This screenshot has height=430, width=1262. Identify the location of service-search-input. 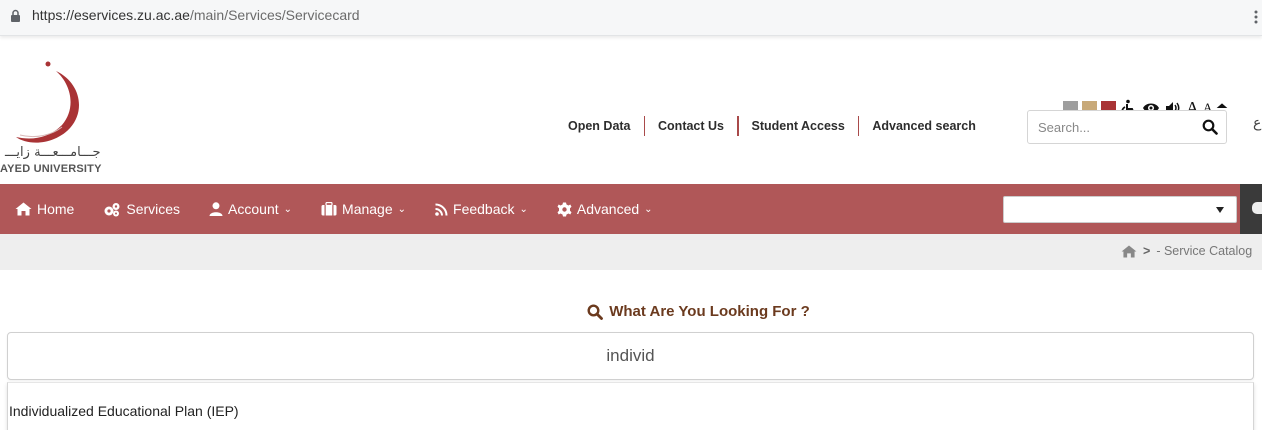
(630, 356).